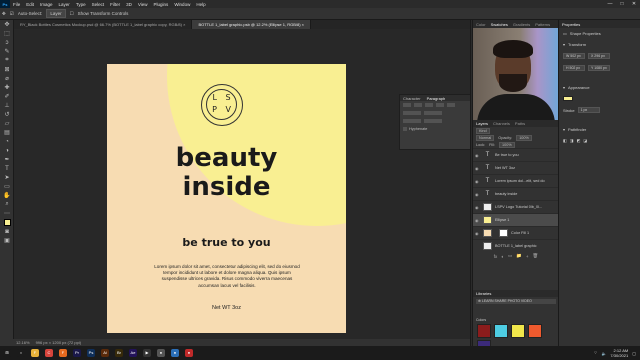 This screenshot has width=640, height=360. Describe the element at coordinates (565, 140) in the screenshot. I see `unite-icon: ◧` at that location.